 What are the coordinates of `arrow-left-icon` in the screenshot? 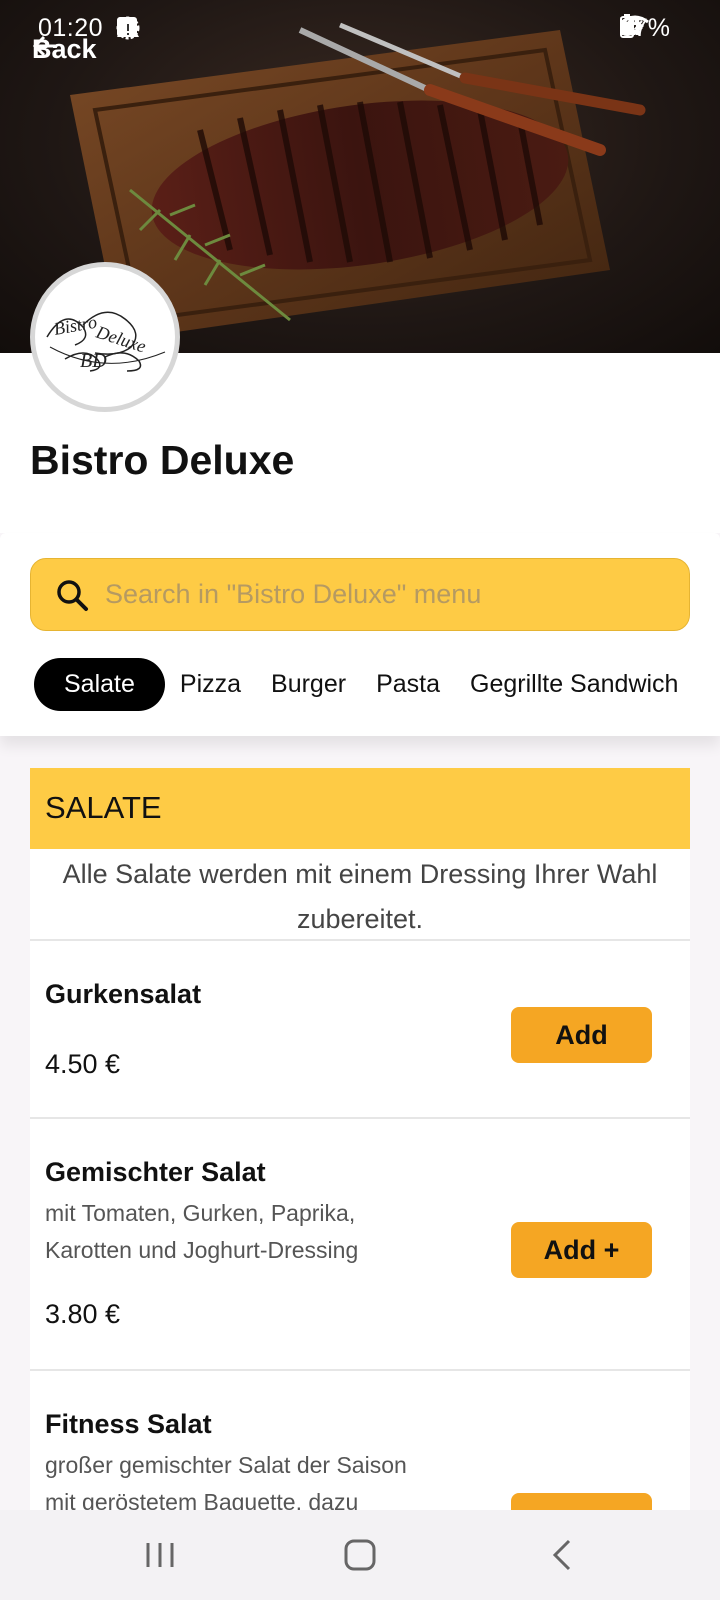 It's located at (44, 46).